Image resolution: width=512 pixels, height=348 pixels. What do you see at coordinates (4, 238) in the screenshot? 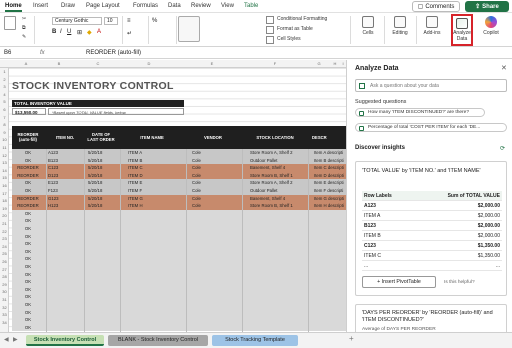
I see `row-number: 23` at bounding box center [4, 238].